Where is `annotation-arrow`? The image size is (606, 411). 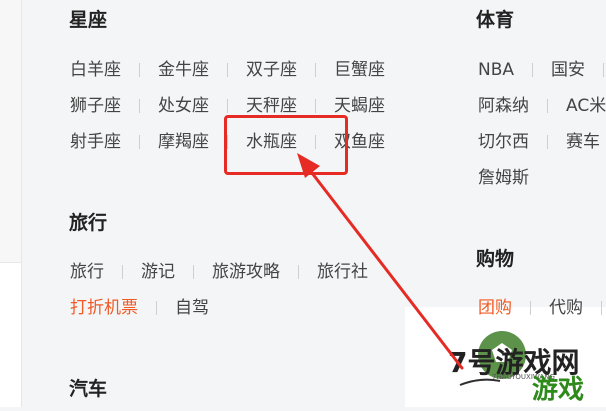 annotation-arrow is located at coordinates (380, 261).